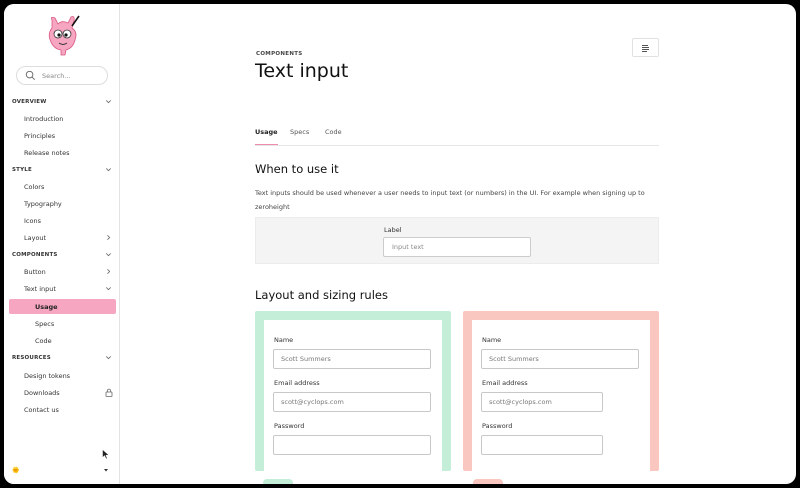 The image size is (800, 488). What do you see at coordinates (30, 75) in the screenshot?
I see `search-icon` at bounding box center [30, 75].